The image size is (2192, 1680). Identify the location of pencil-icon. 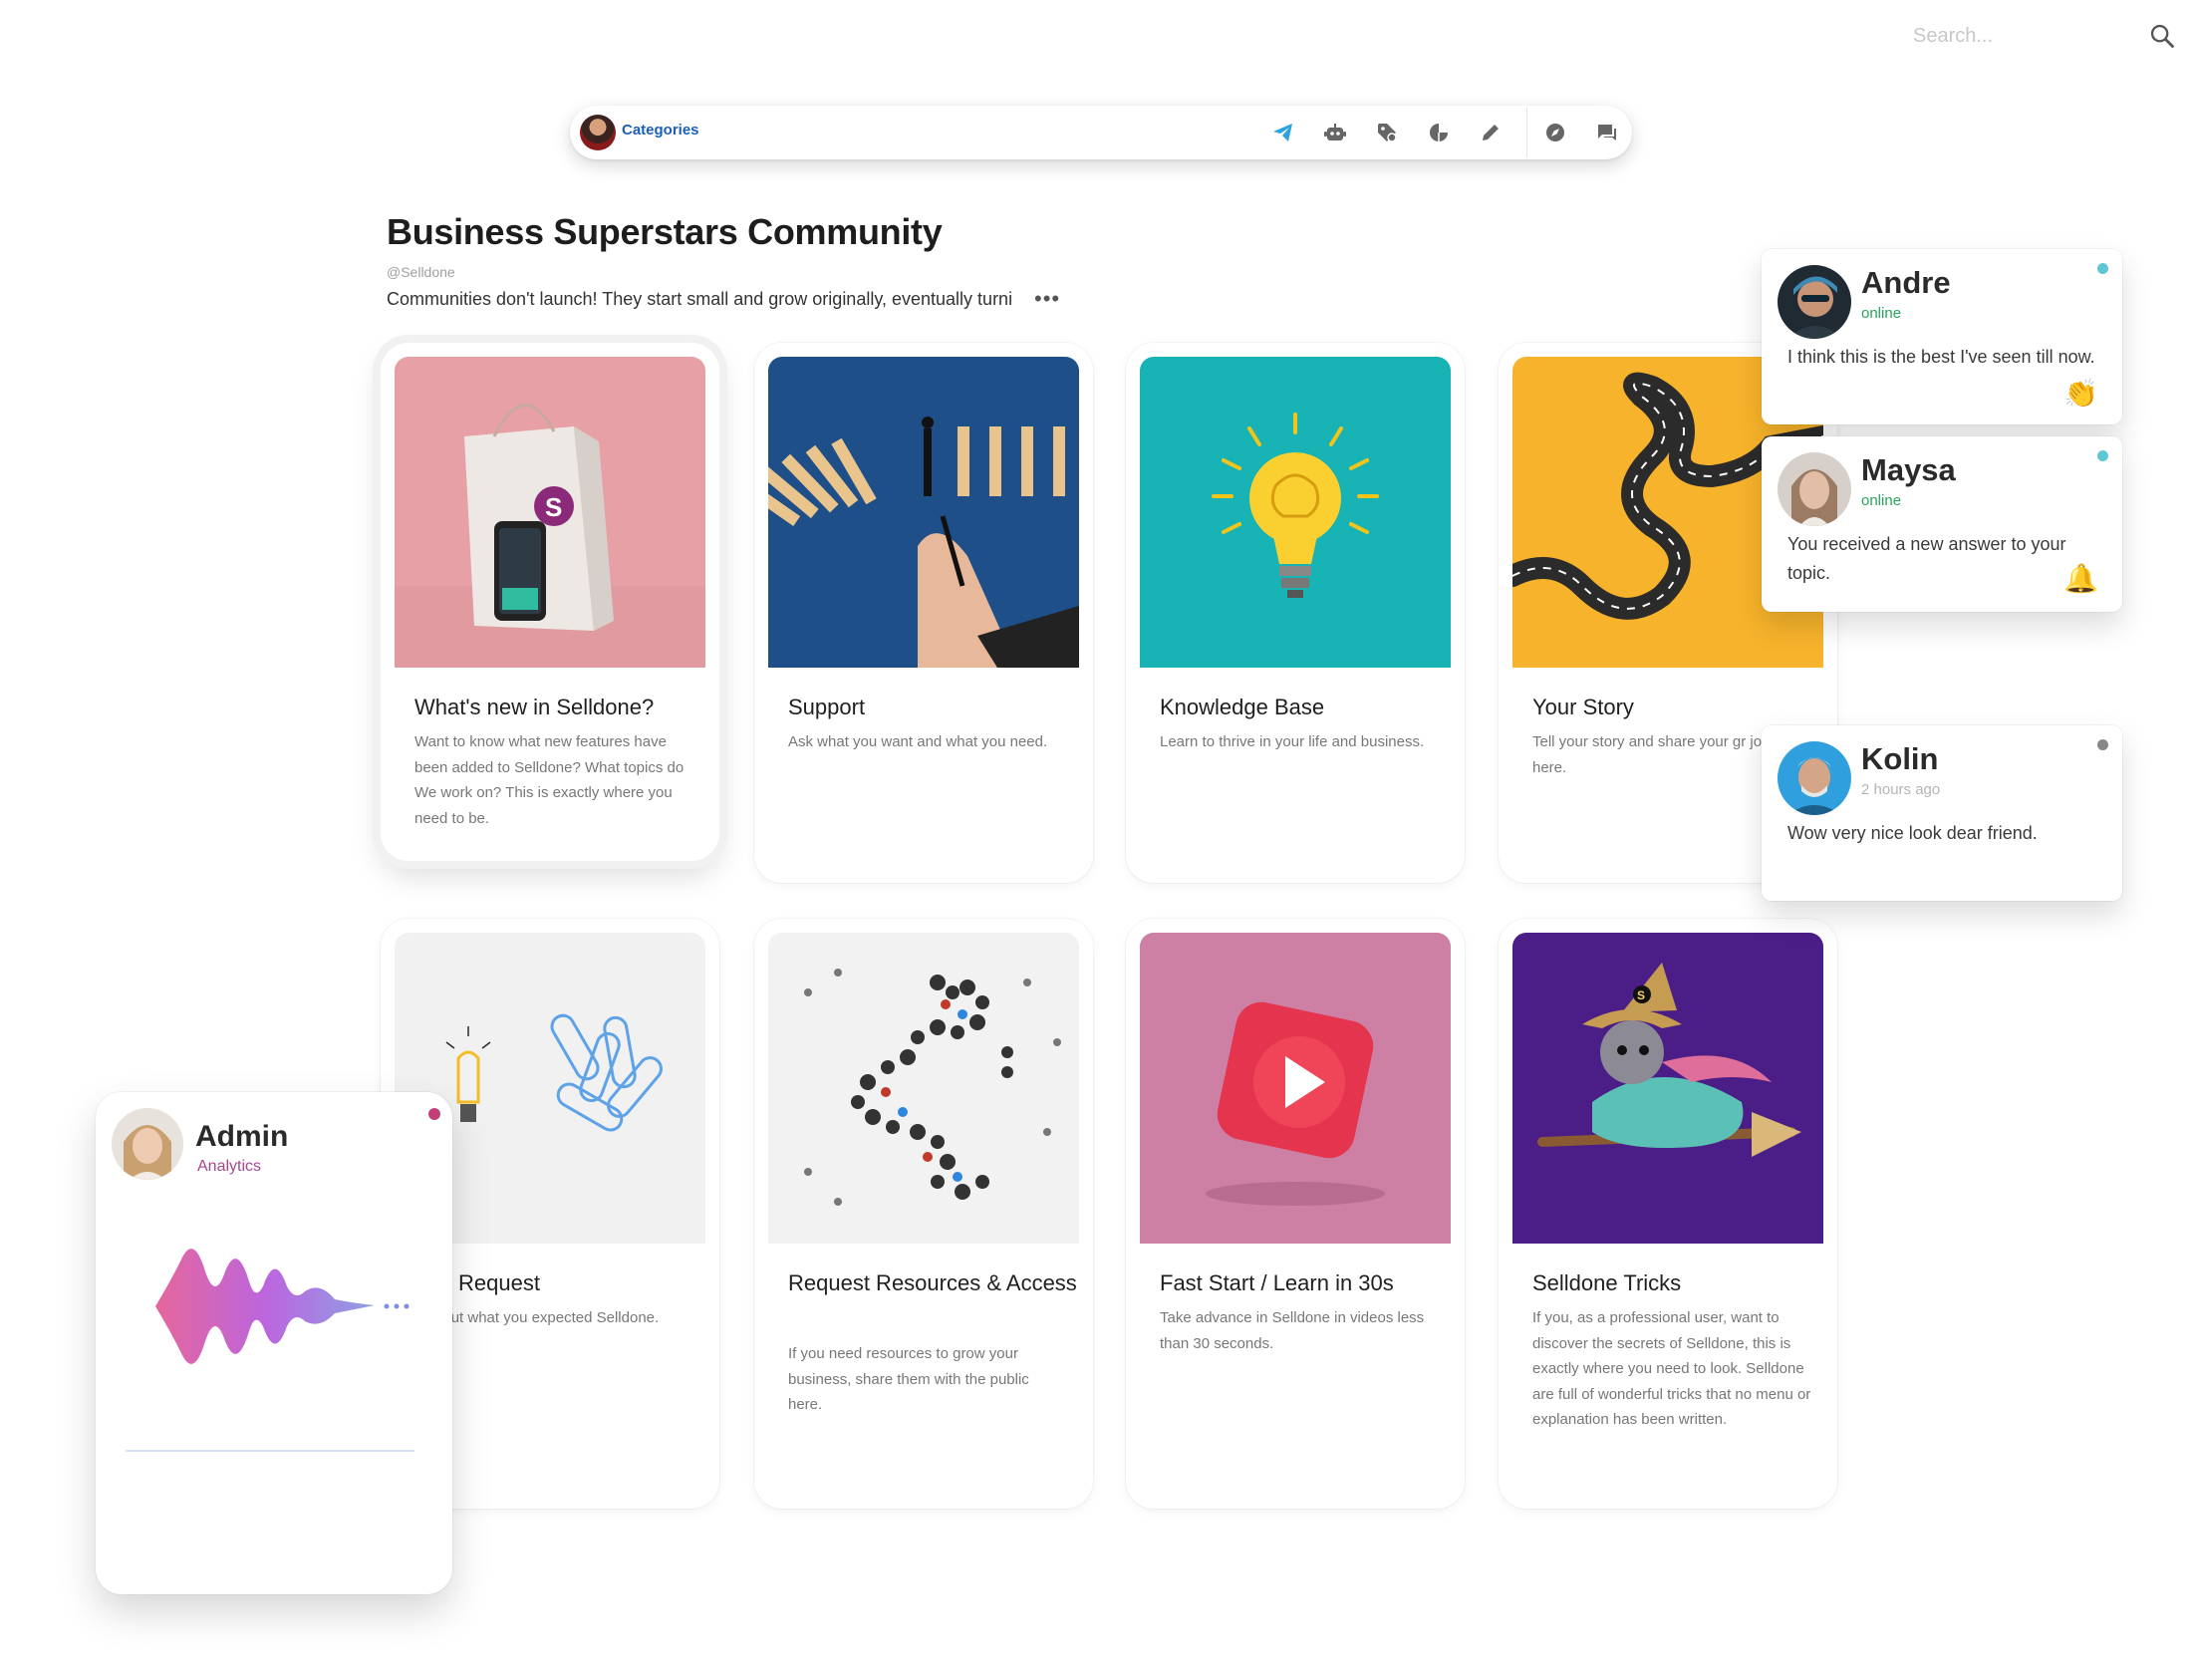
(1491, 132).